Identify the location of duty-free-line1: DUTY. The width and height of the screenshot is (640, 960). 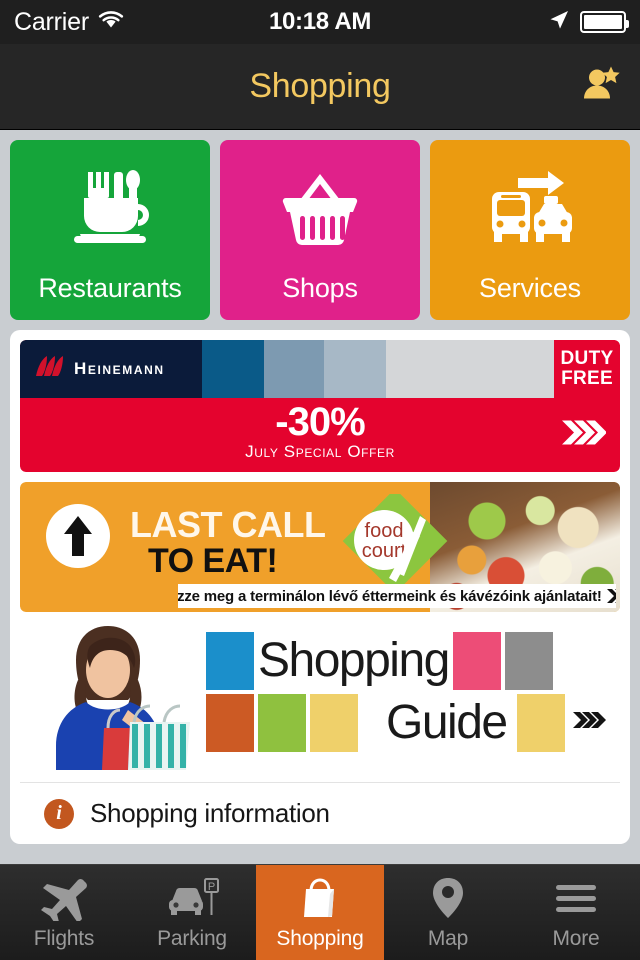
(587, 359).